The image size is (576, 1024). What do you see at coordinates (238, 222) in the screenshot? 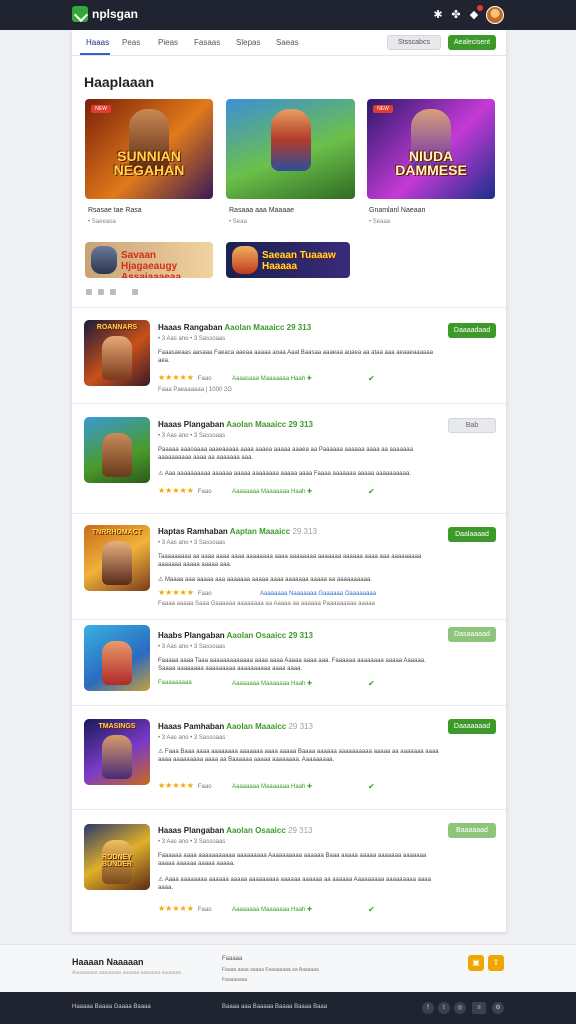
I see `featured-sub: • Seaa` at bounding box center [238, 222].